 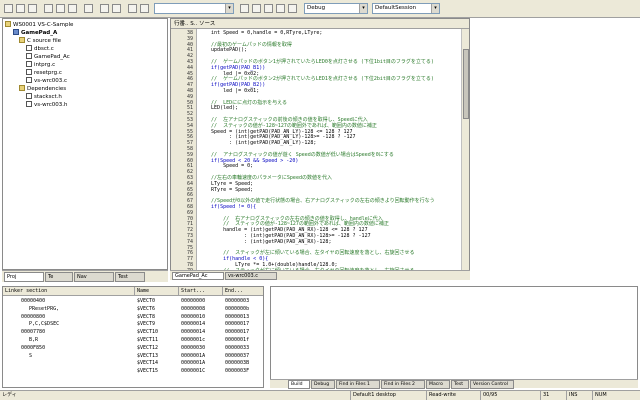 I want to click on tree-item: C source file, so click(x=40, y=41).